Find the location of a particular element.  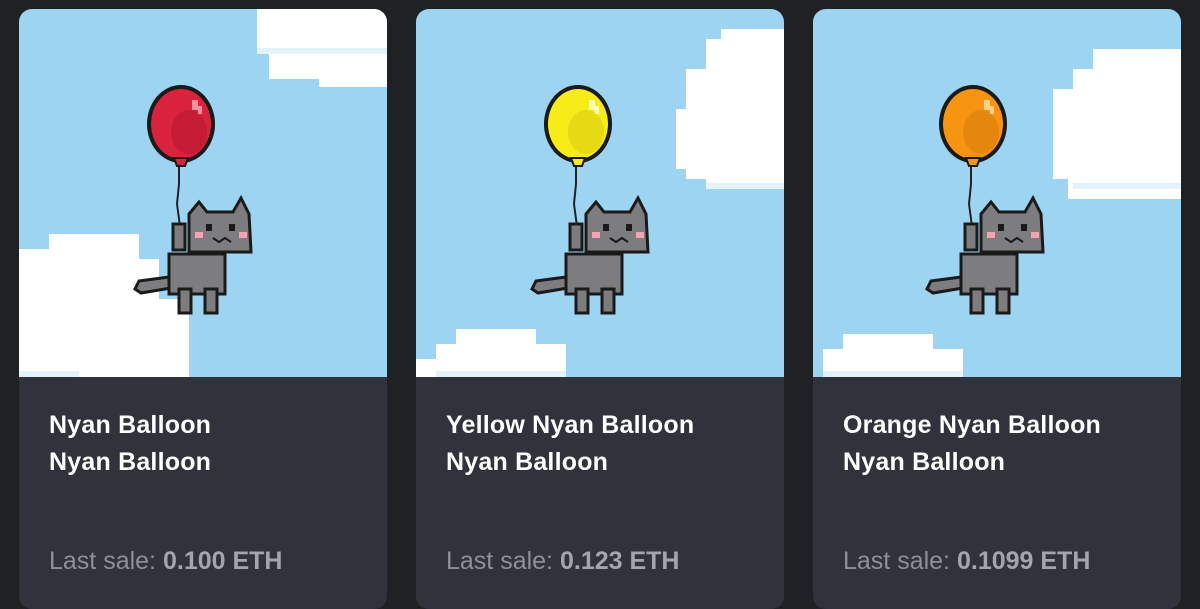

last-sale-value: 0.1099 ETH is located at coordinates (1023, 561).